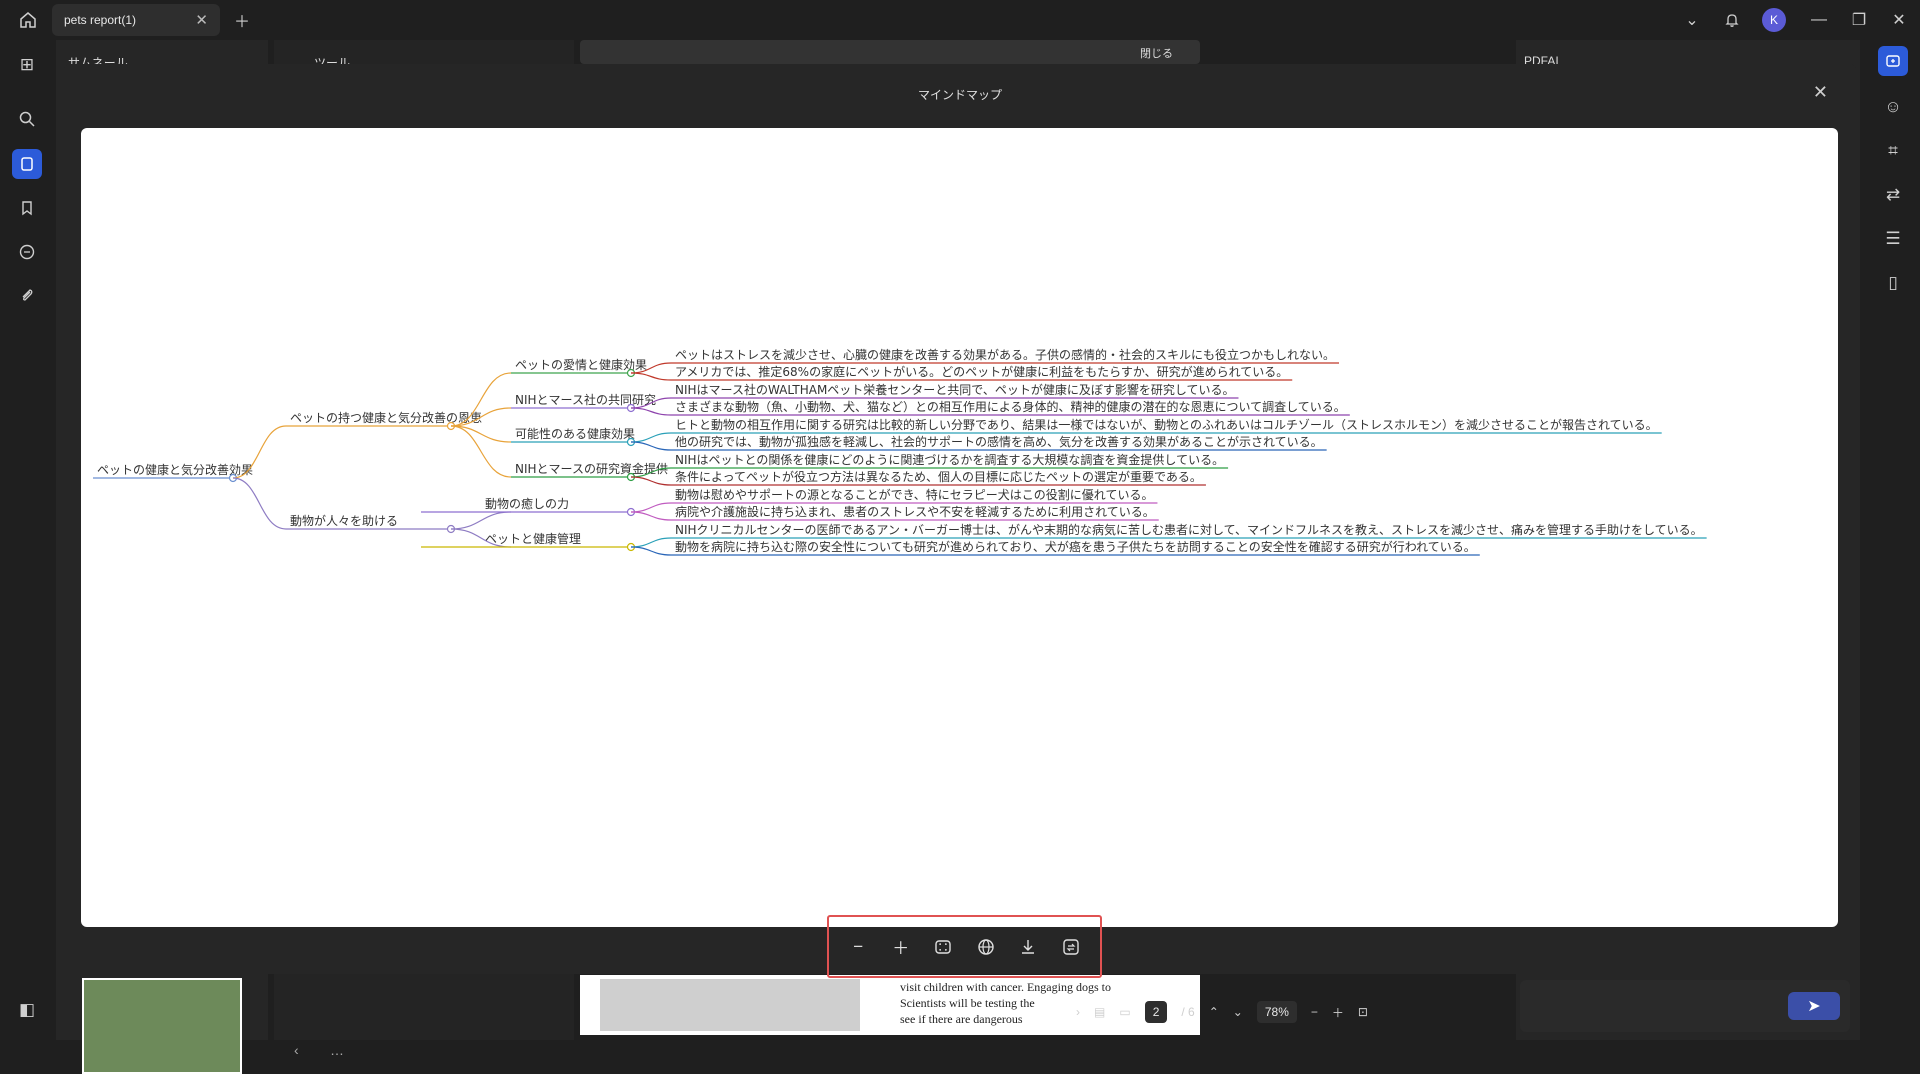  I want to click on current-page: 2, so click(1156, 1012).